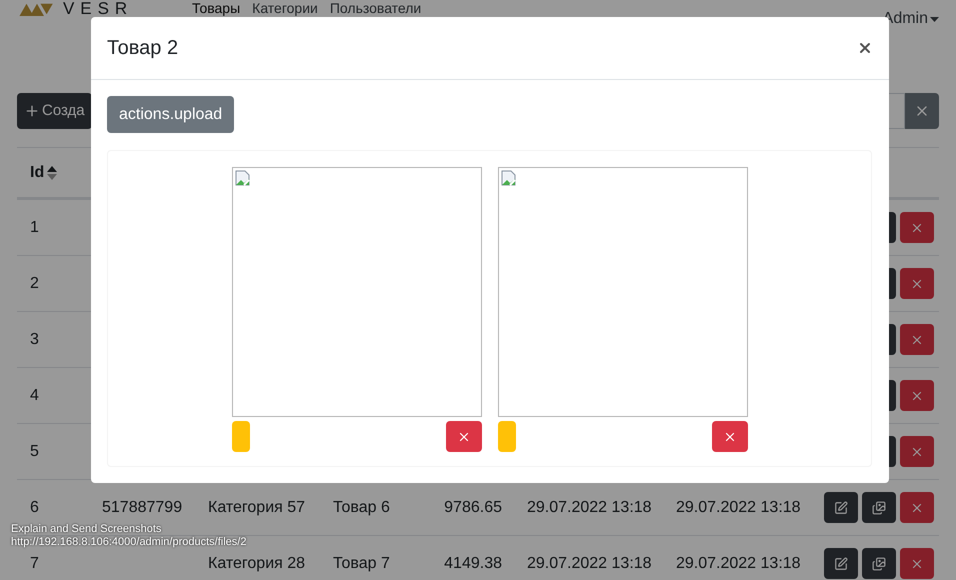 The height and width of the screenshot is (580, 956). Describe the element at coordinates (34, 508) in the screenshot. I see `table-cell-text: 6` at that location.